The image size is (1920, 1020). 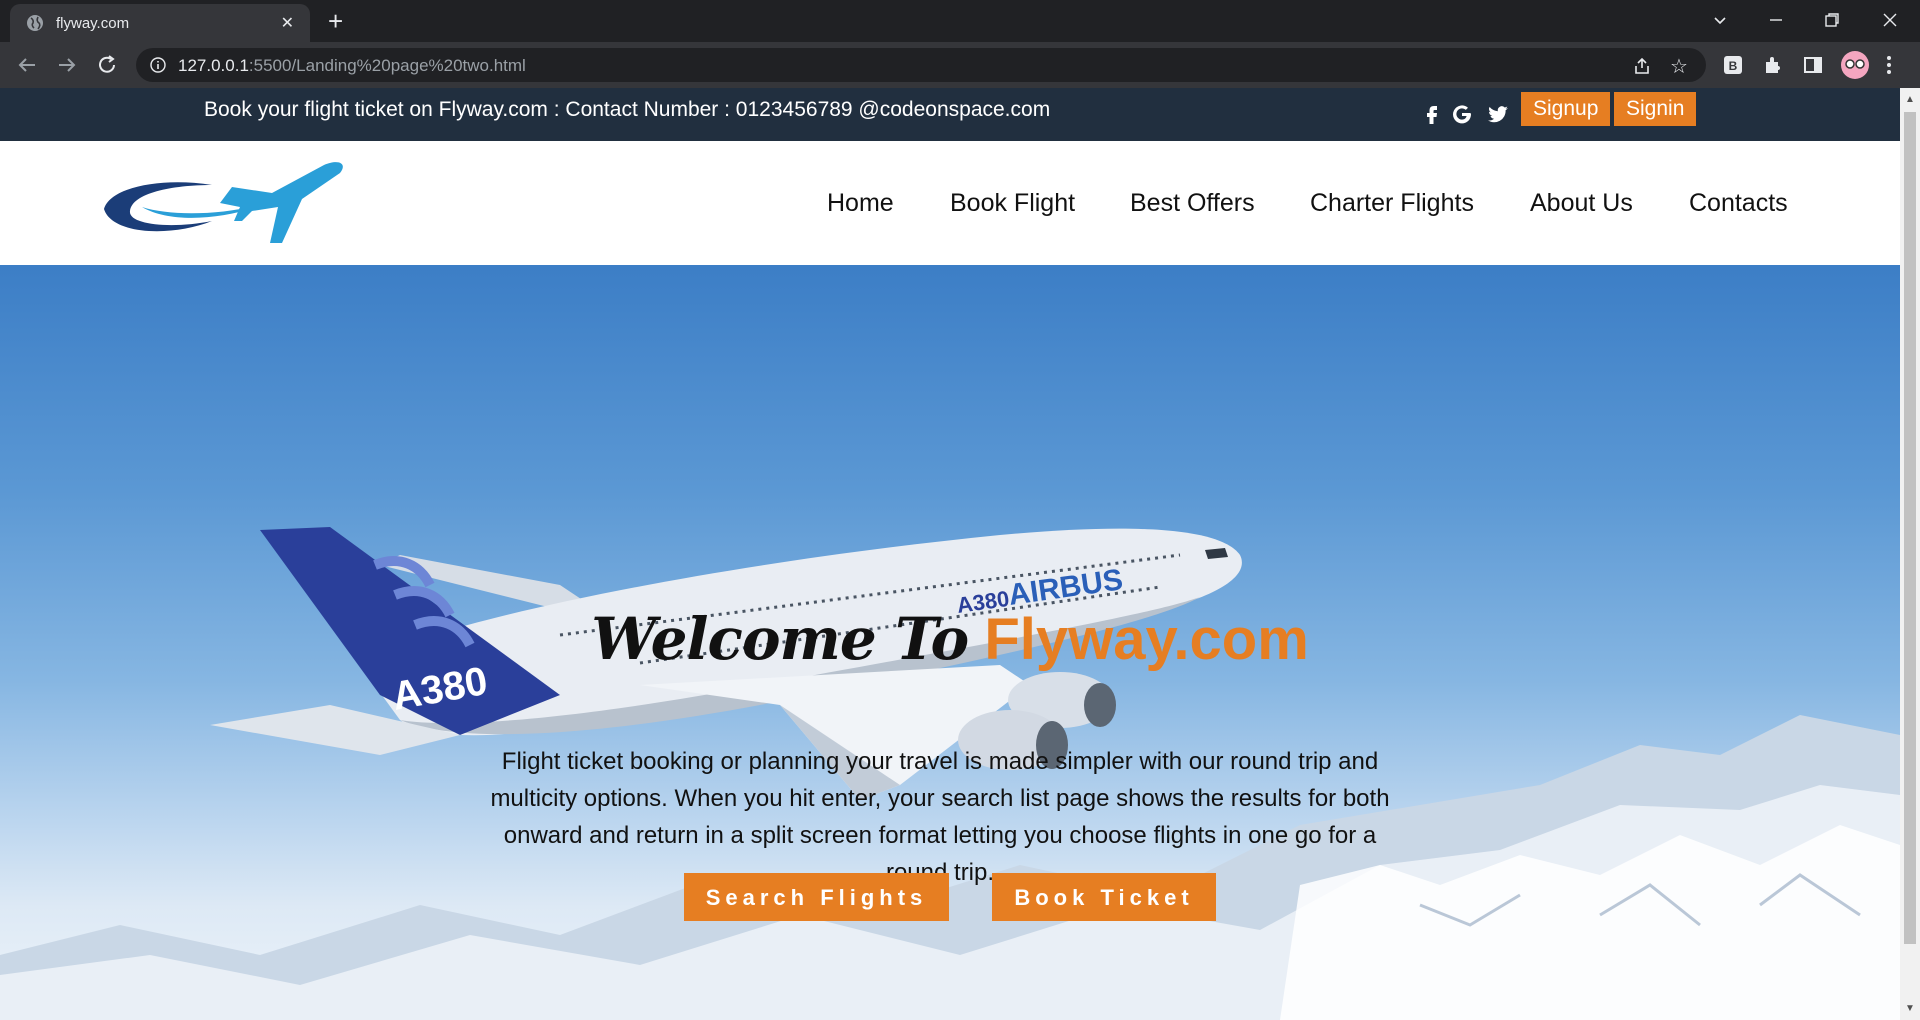 I want to click on welcome-brand-text: Flyway.com, so click(x=1146, y=639).